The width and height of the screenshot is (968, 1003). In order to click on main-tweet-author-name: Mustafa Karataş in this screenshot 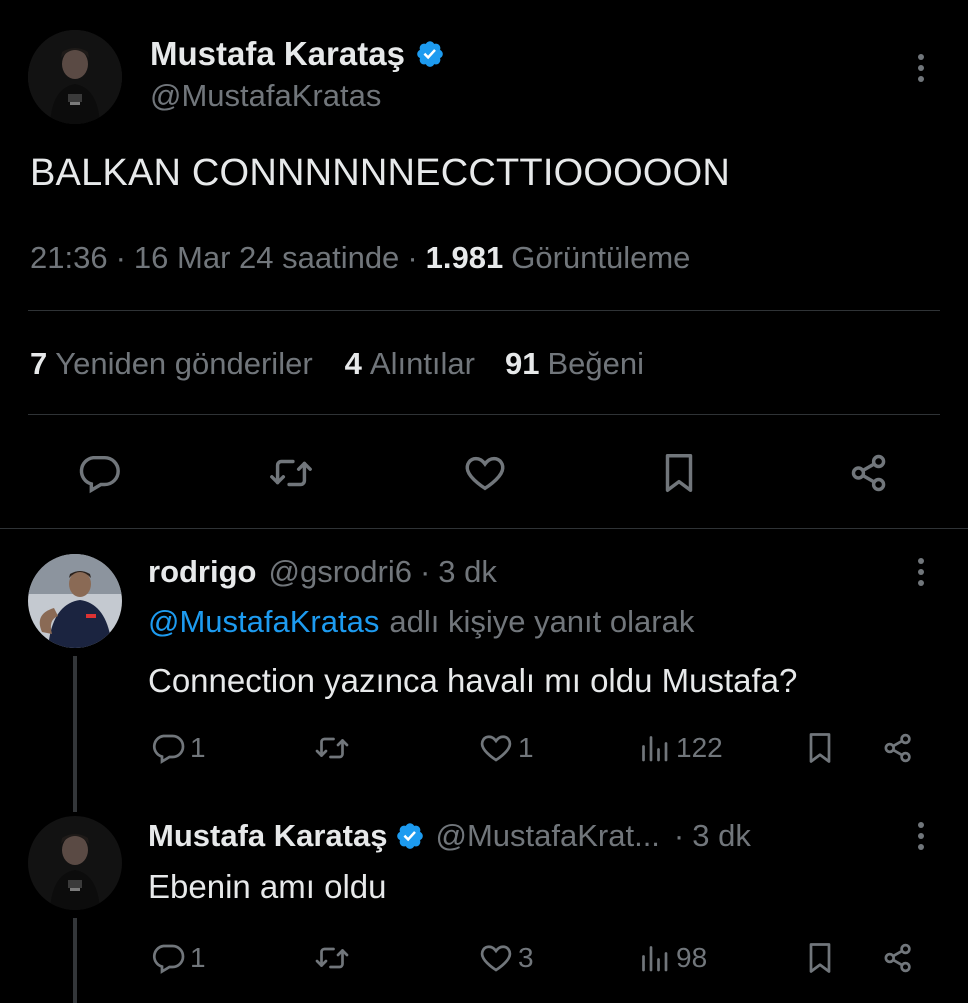, I will do `click(277, 54)`.